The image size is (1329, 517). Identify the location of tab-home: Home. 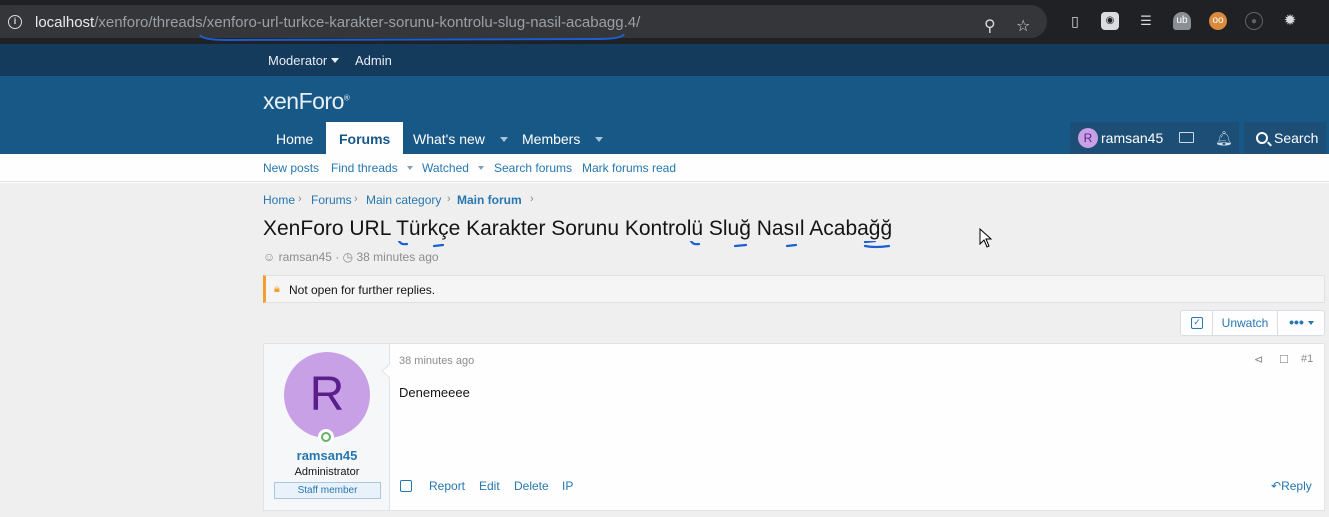
(294, 138).